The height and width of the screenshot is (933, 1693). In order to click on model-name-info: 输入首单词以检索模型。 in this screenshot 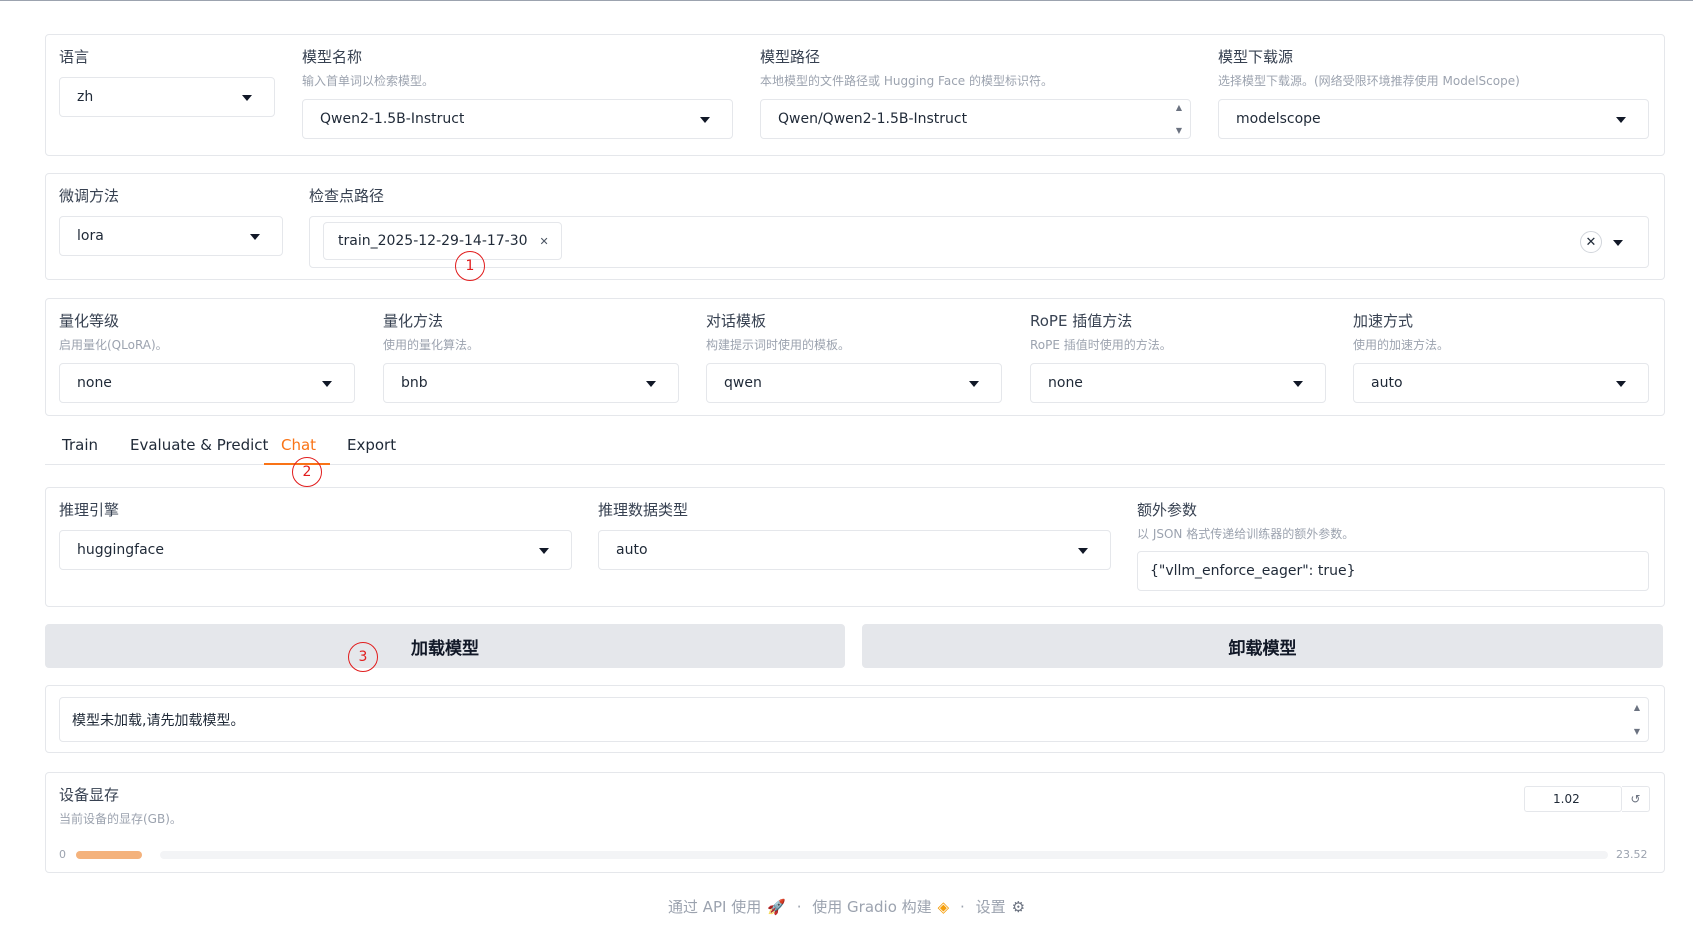, I will do `click(368, 81)`.